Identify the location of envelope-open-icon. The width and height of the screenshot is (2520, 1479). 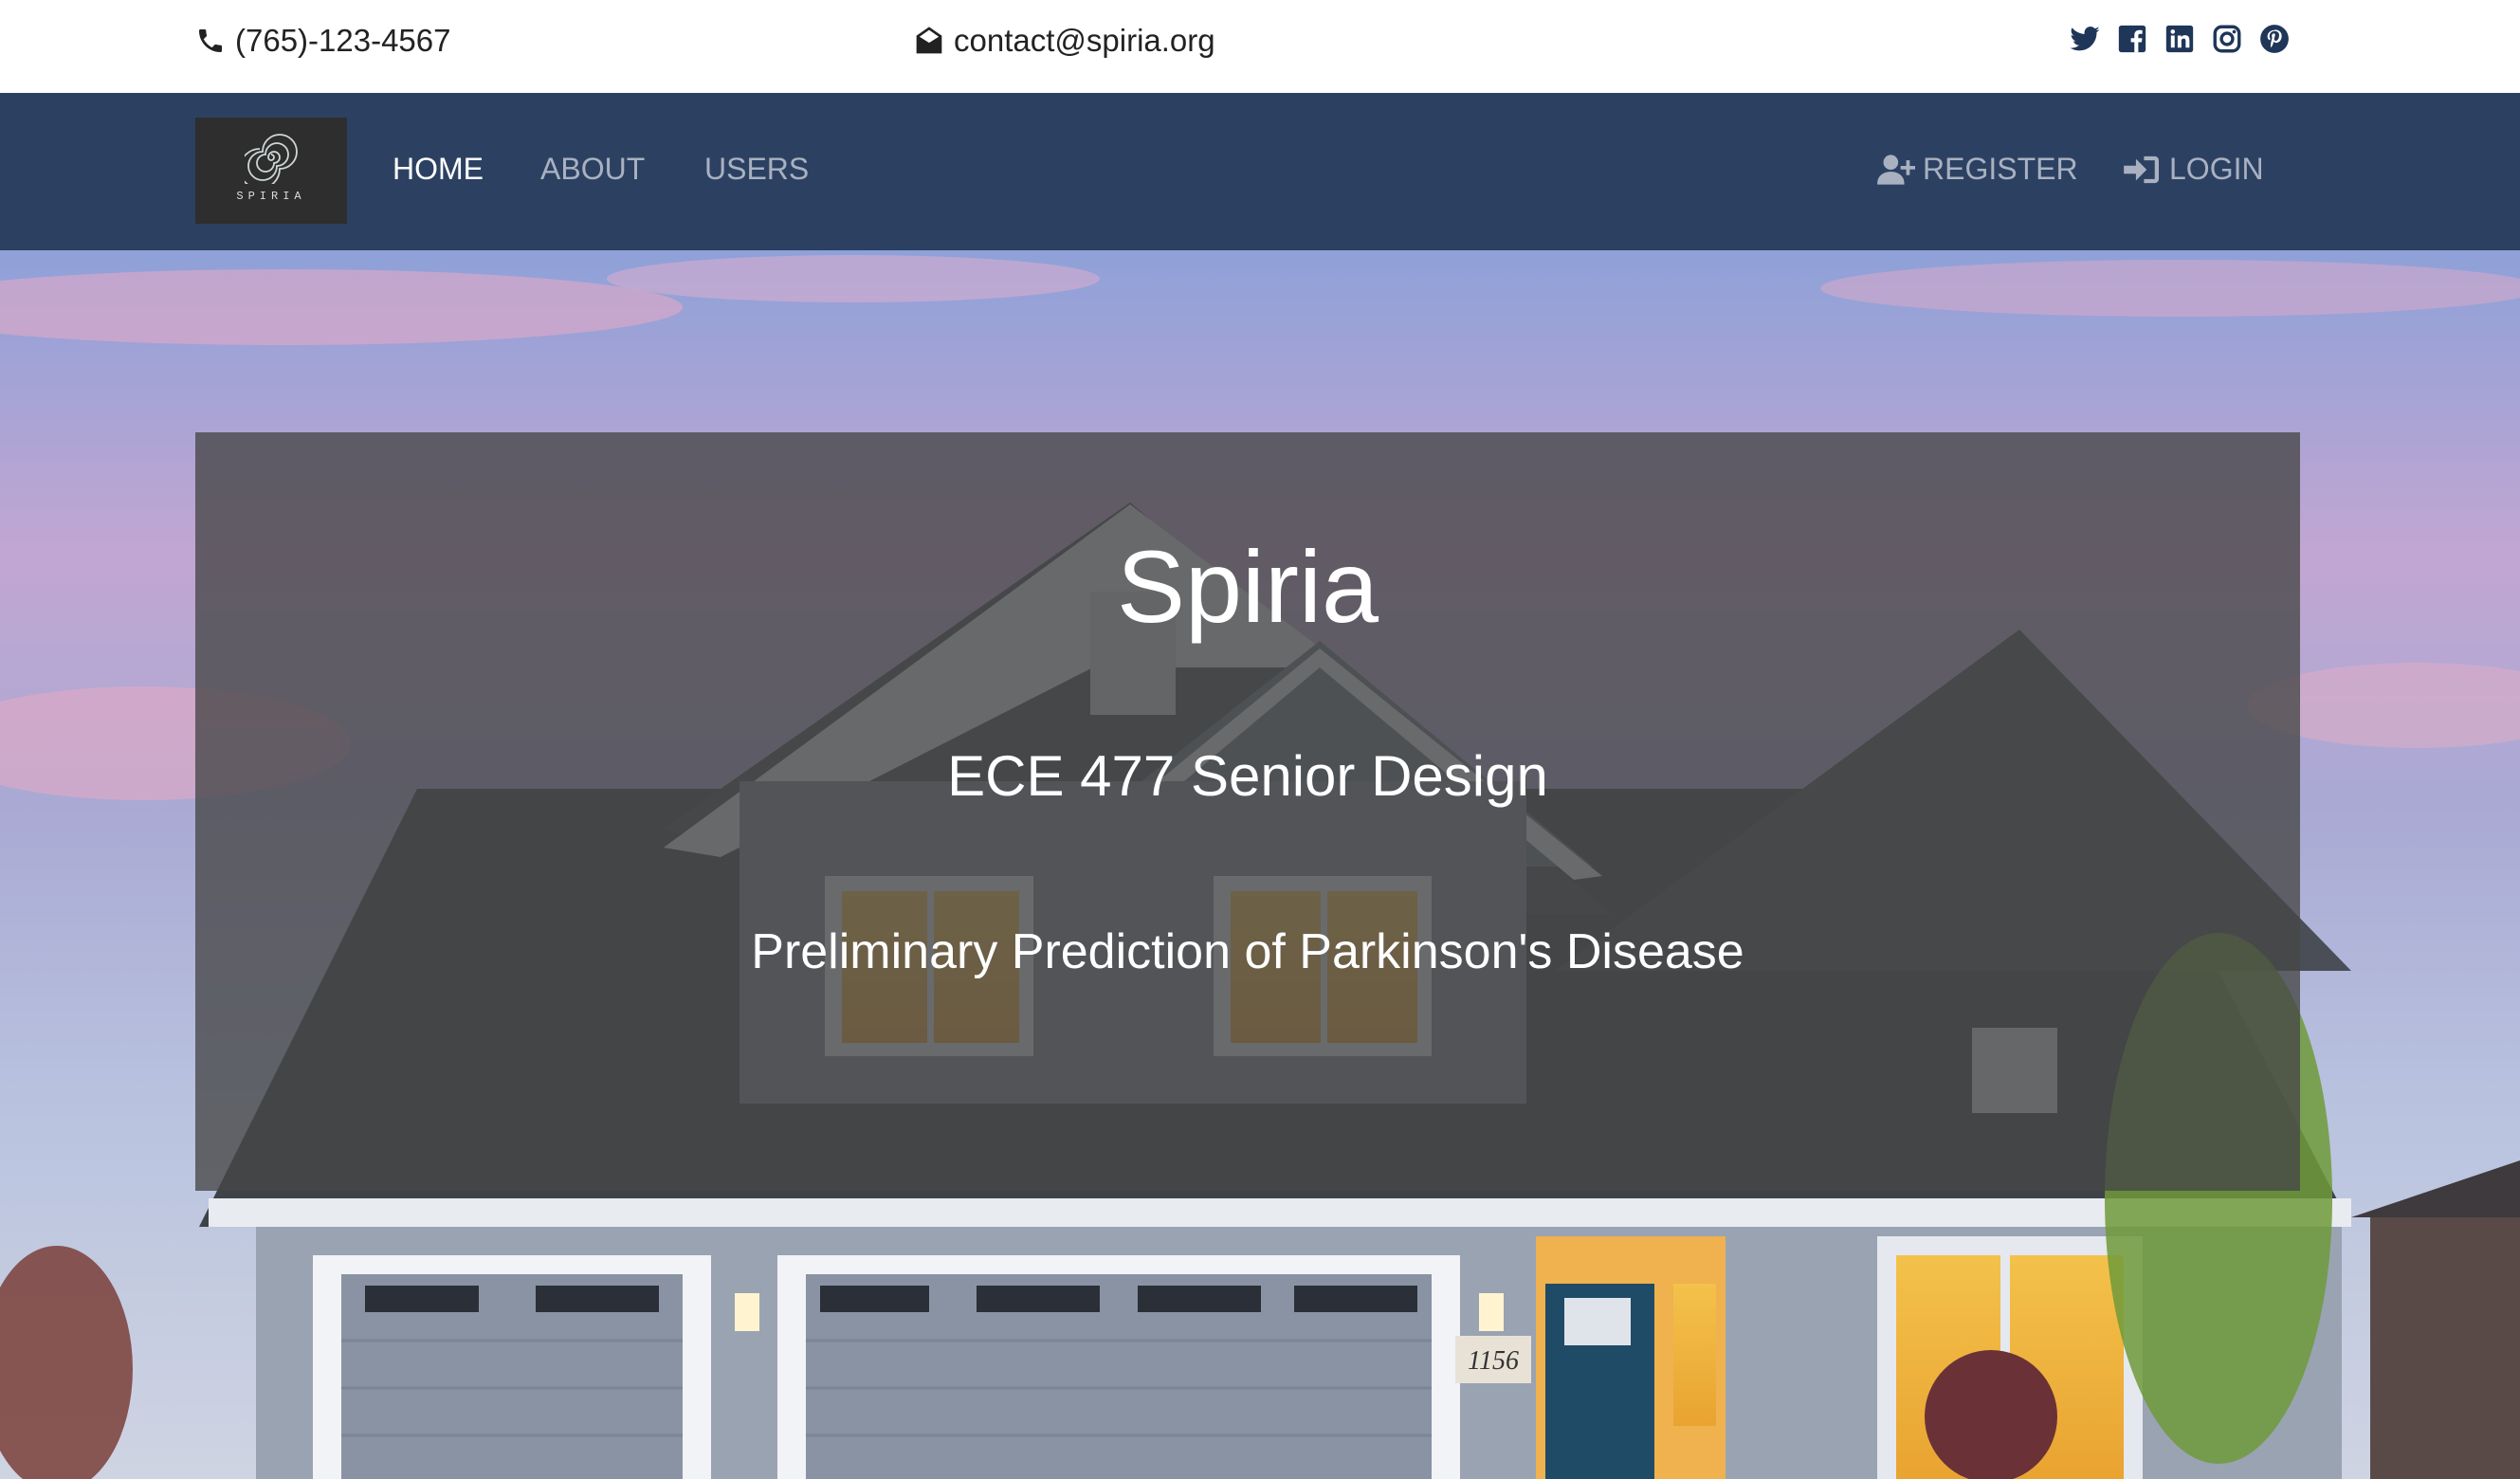
(929, 40).